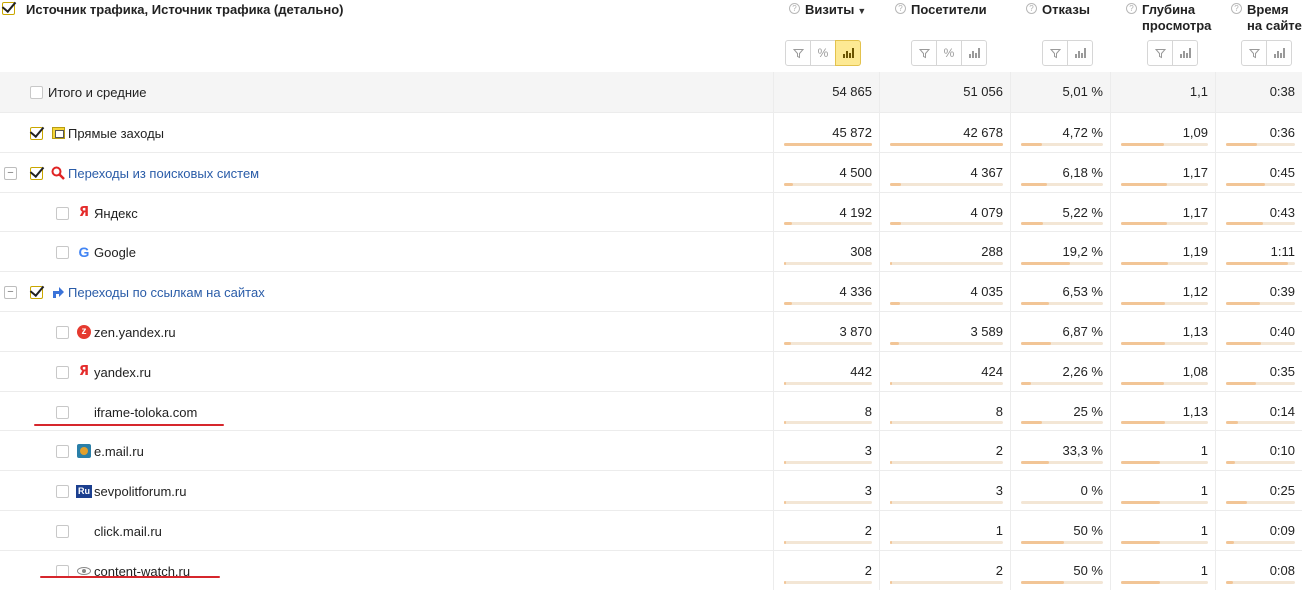 The width and height of the screenshot is (1302, 590). I want to click on table-row: Ru sevpolitforum.ru 3 3 0 % 1 0:25, so click(651, 490).